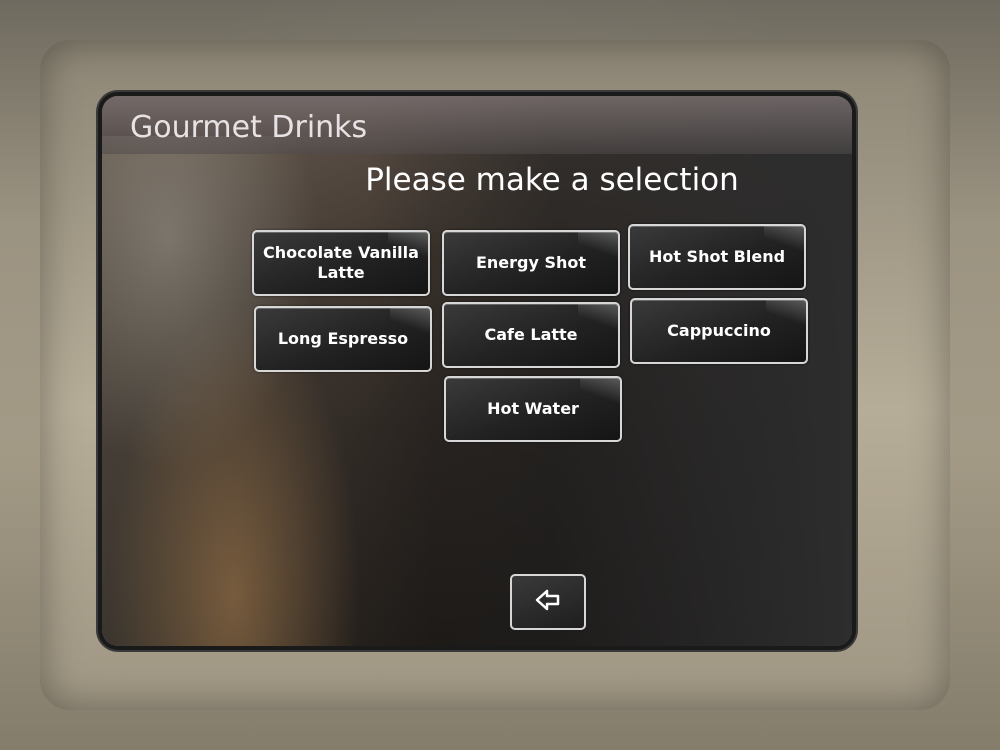  I want to click on button-label: Long Espresso, so click(343, 338).